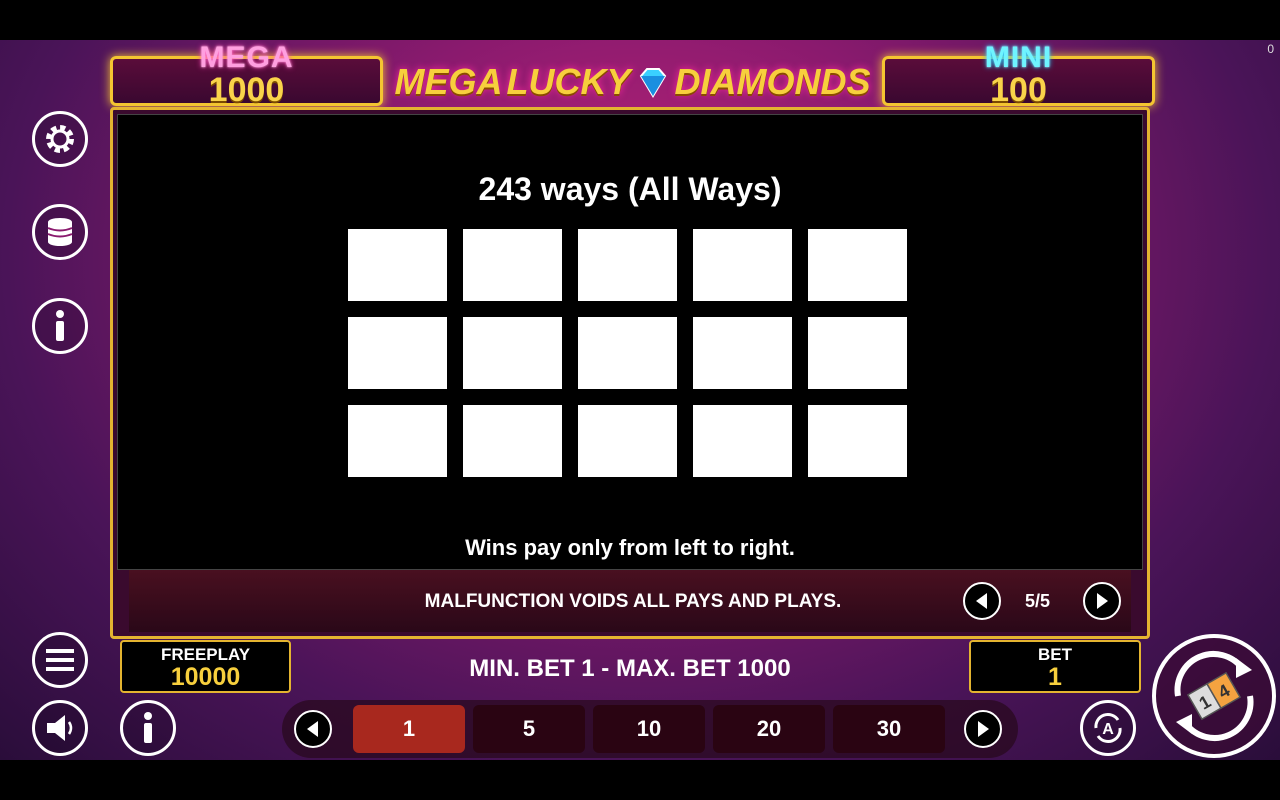 The image size is (1280, 800). What do you see at coordinates (889, 729) in the screenshot?
I see `bet-option-4: 30` at bounding box center [889, 729].